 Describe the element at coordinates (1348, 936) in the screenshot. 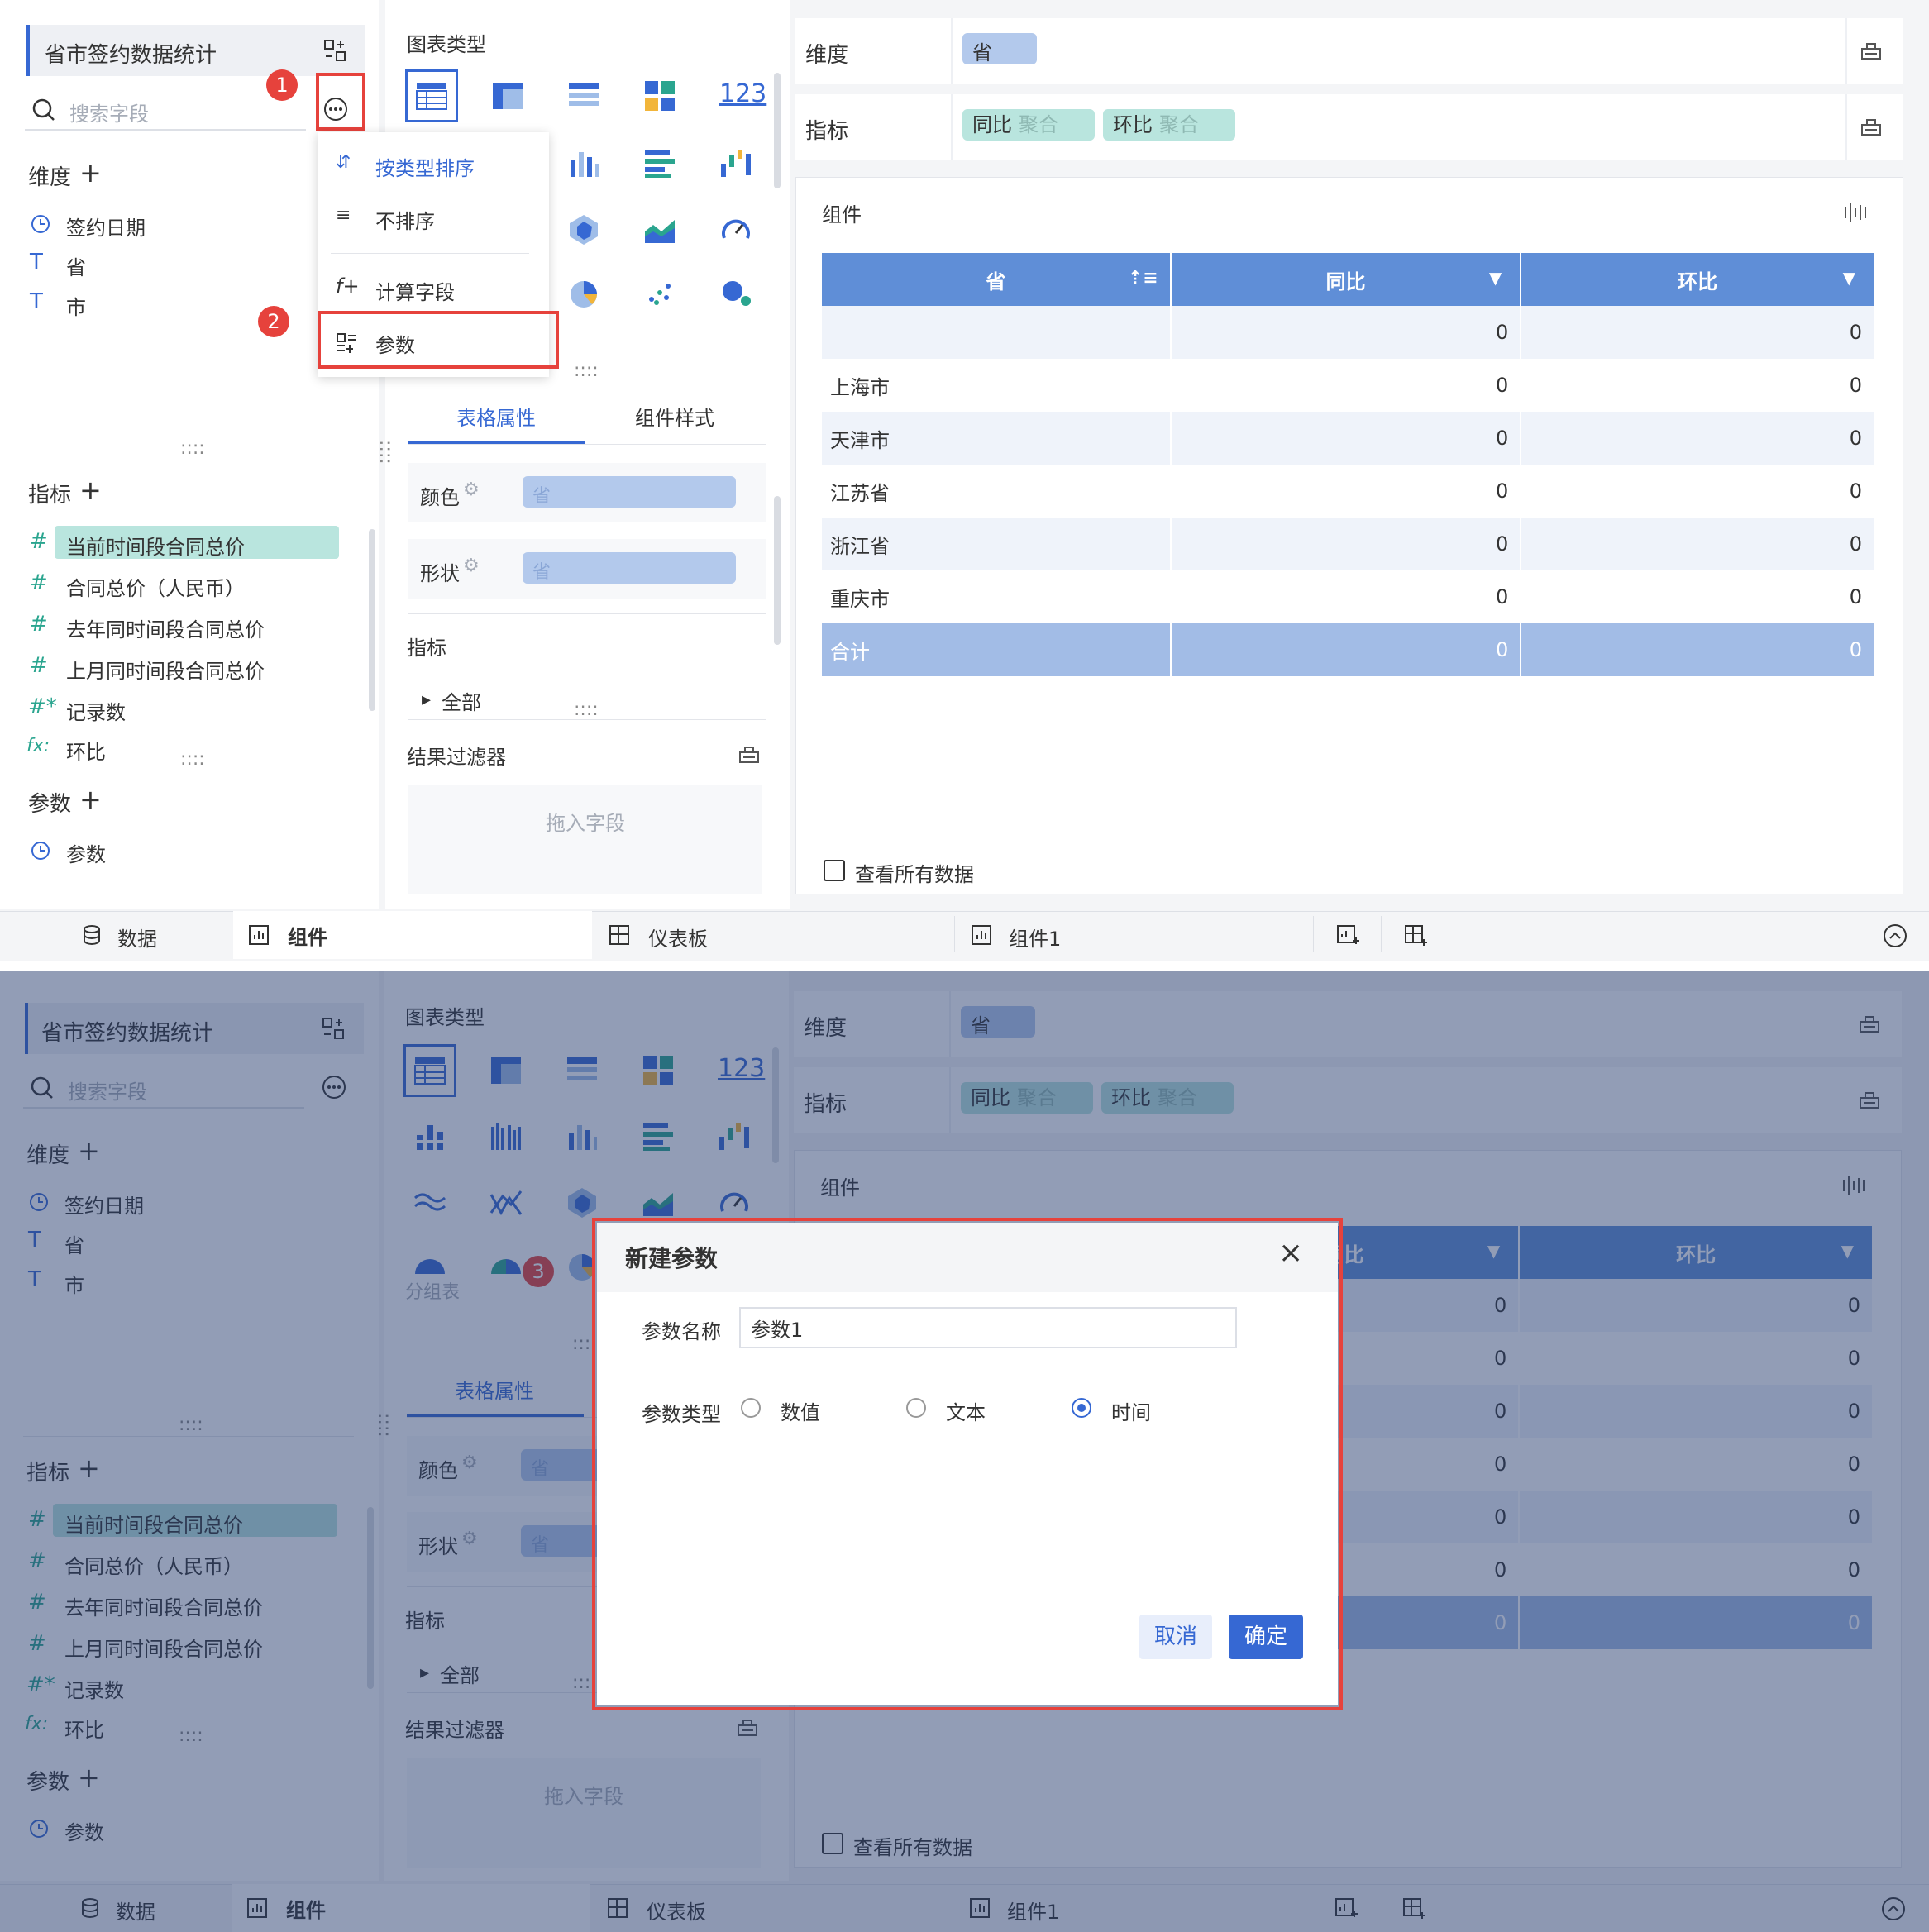

I see `add-component-icon` at that location.